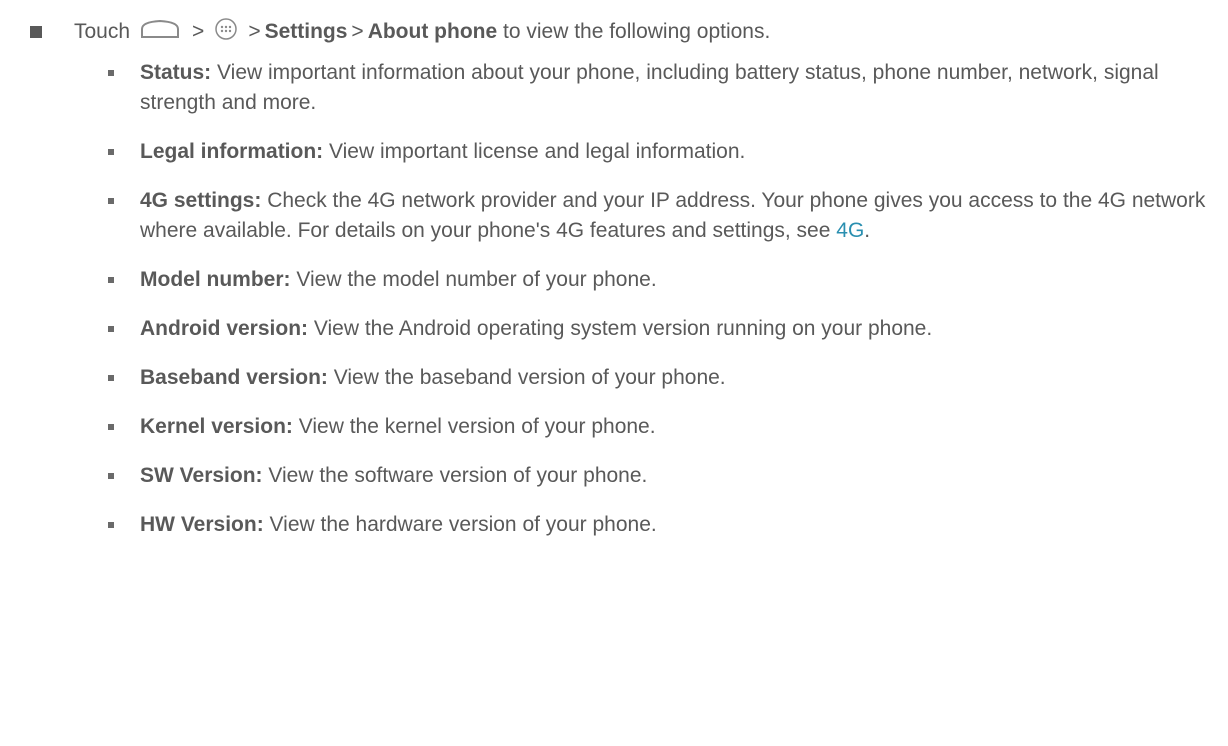 The width and height of the screenshot is (1228, 746). What do you see at coordinates (102, 31) in the screenshot?
I see `touch-text: Touch` at bounding box center [102, 31].